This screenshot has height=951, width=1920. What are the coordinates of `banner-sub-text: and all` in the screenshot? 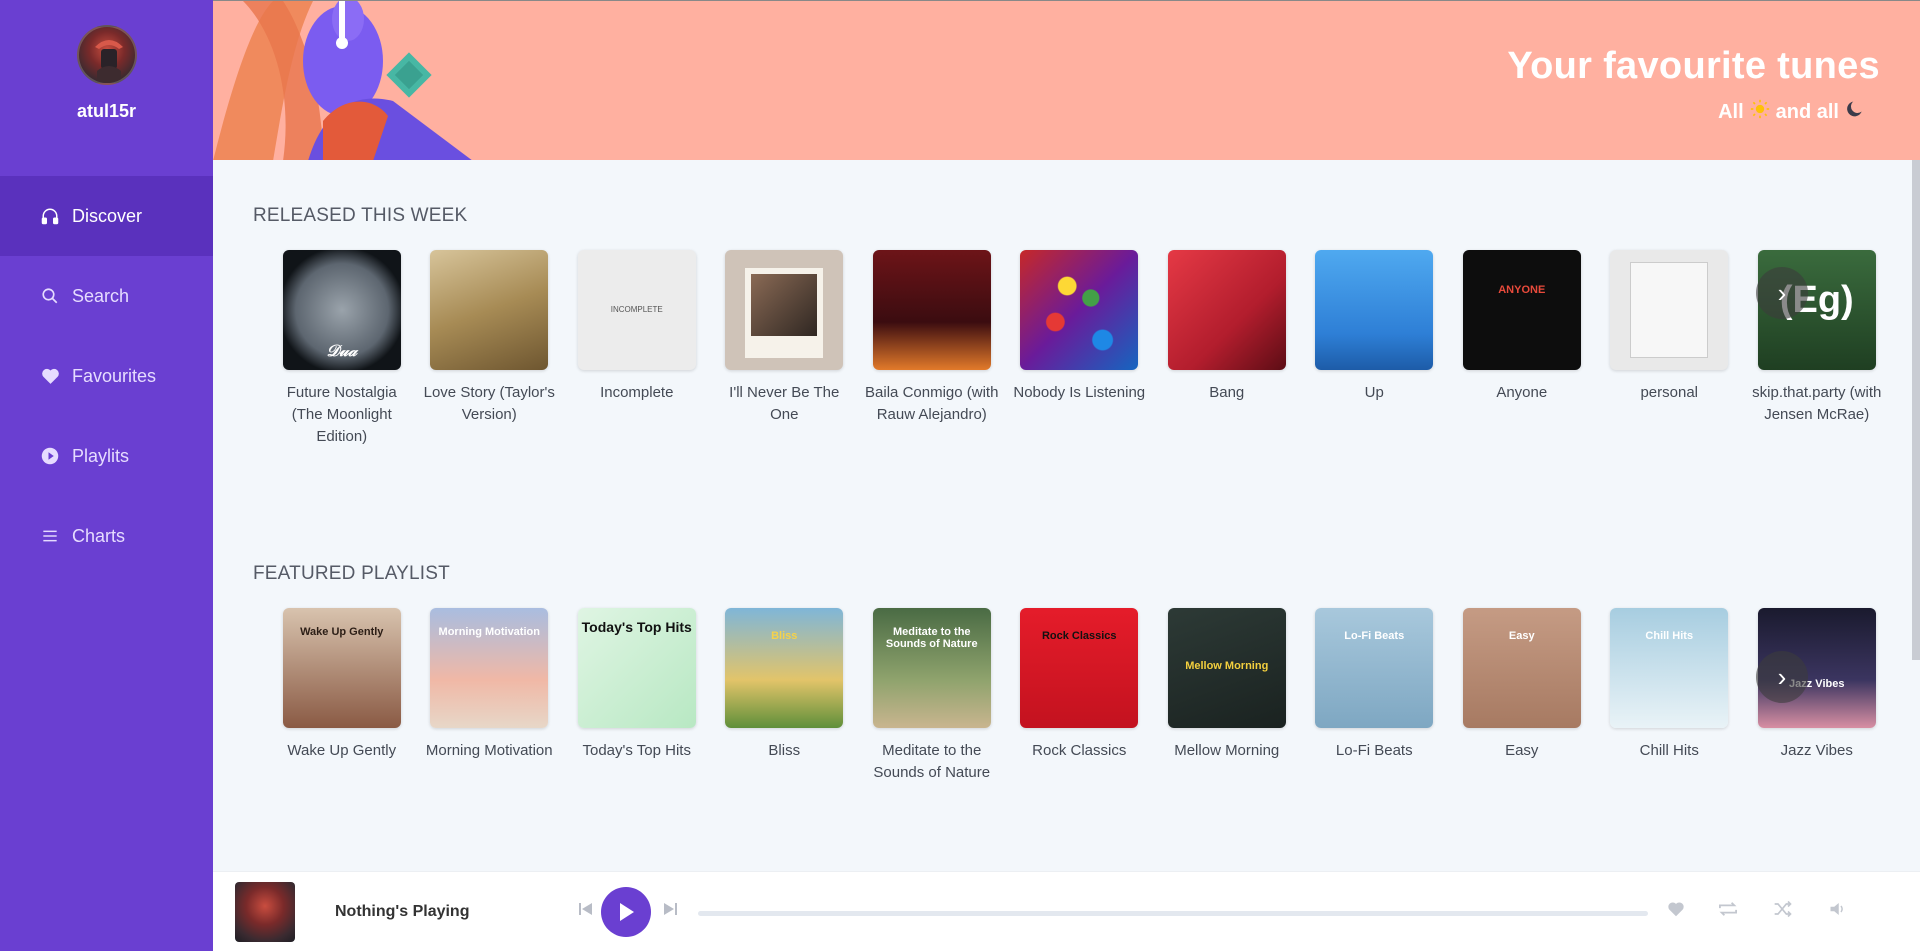 It's located at (1807, 111).